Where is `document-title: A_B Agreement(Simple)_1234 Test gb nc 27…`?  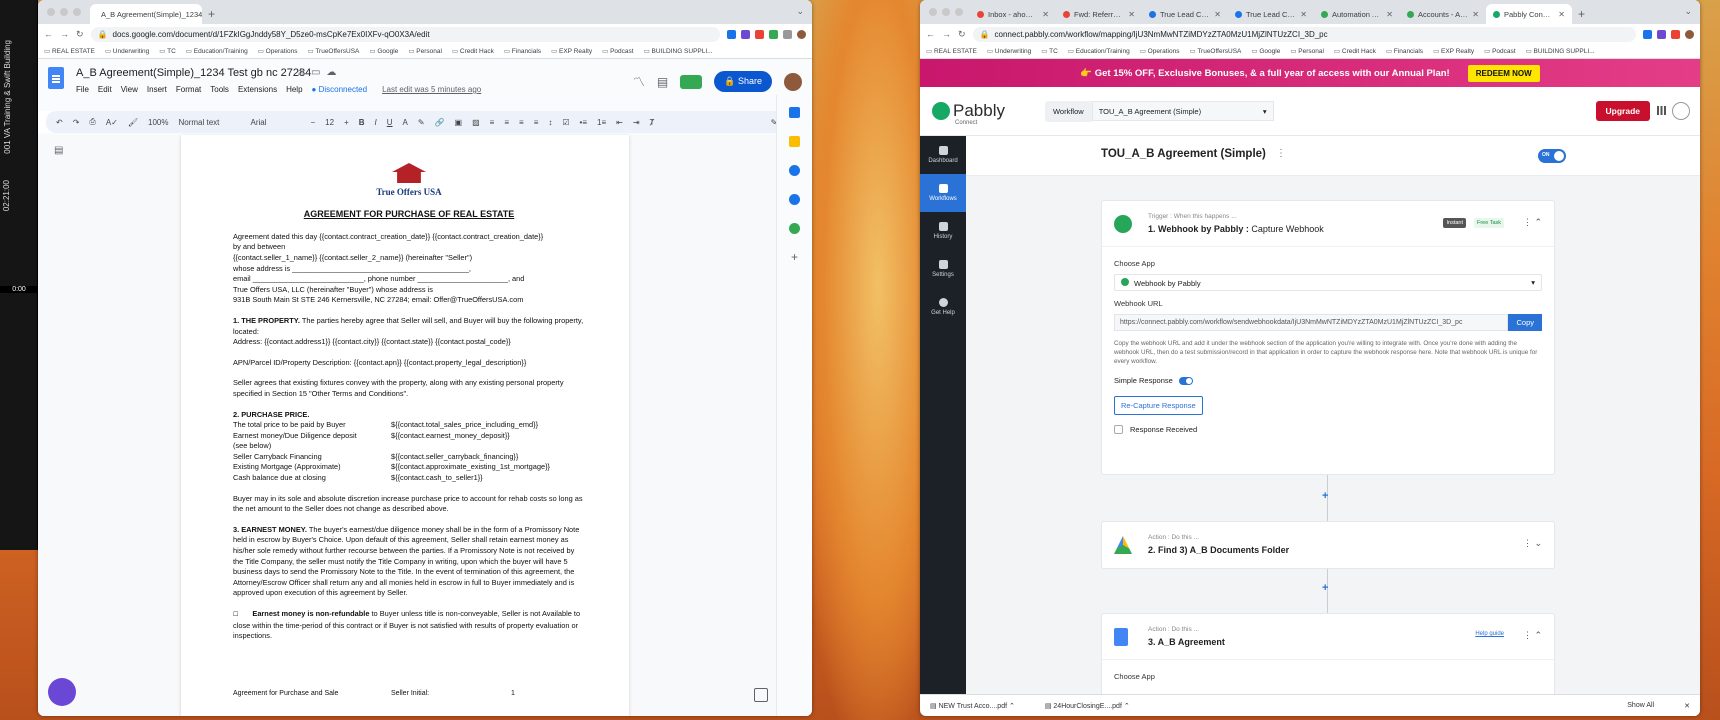 document-title: A_B Agreement(Simple)_1234 Test gb nc 27… is located at coordinates (193, 73).